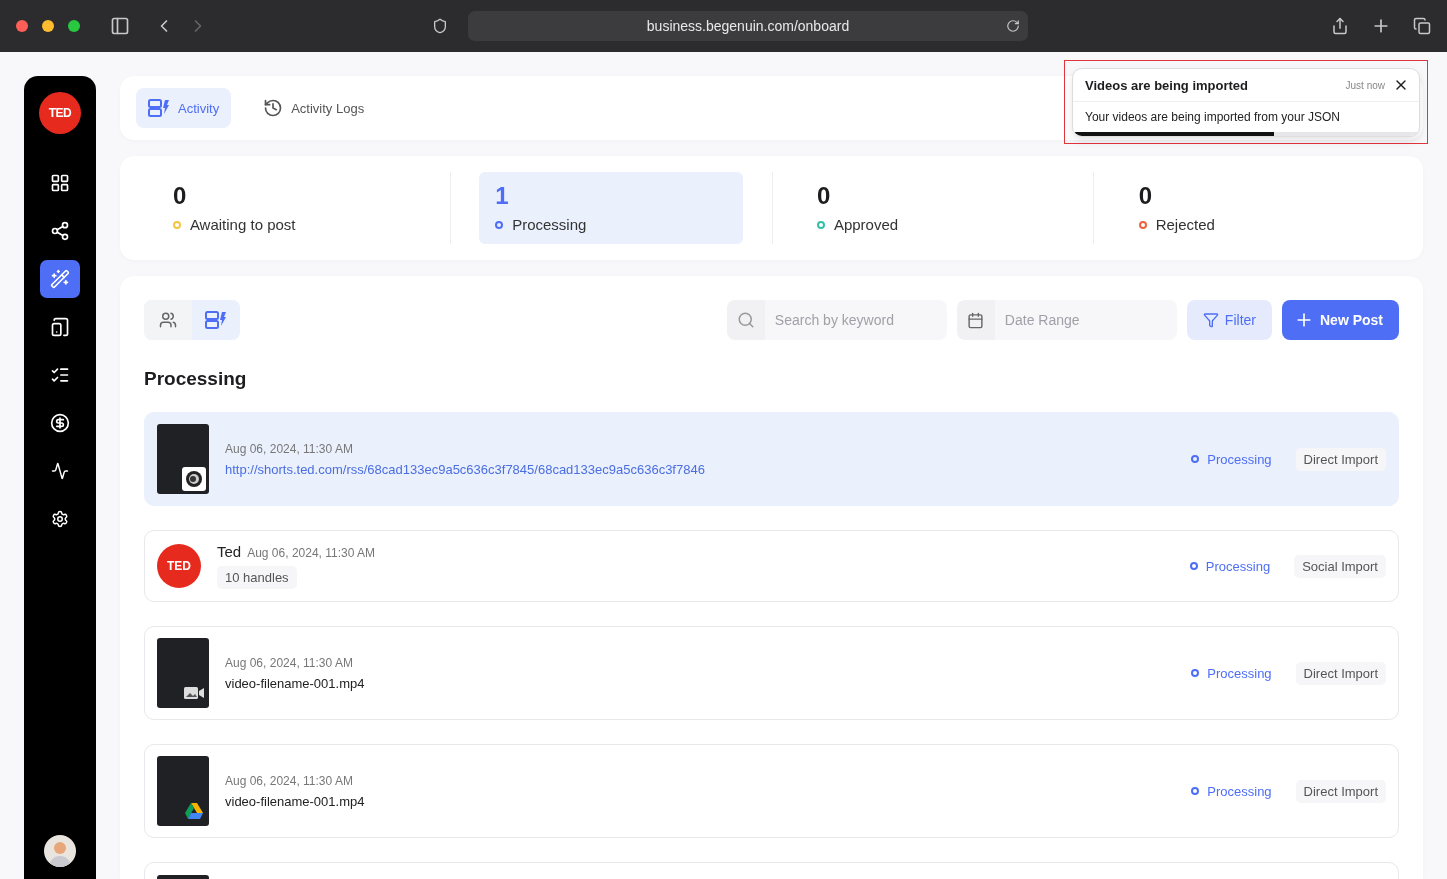 This screenshot has width=1447, height=879. I want to click on toast-title: Videos are being imported, so click(1167, 85).